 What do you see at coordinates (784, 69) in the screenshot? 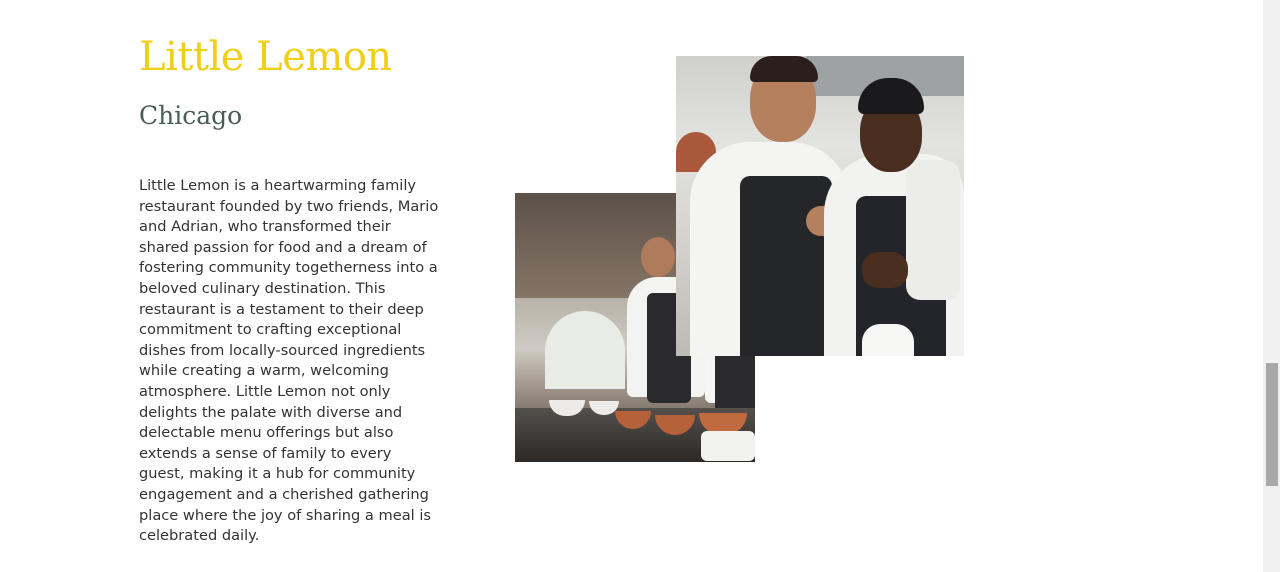
I see `chef-left-hair` at bounding box center [784, 69].